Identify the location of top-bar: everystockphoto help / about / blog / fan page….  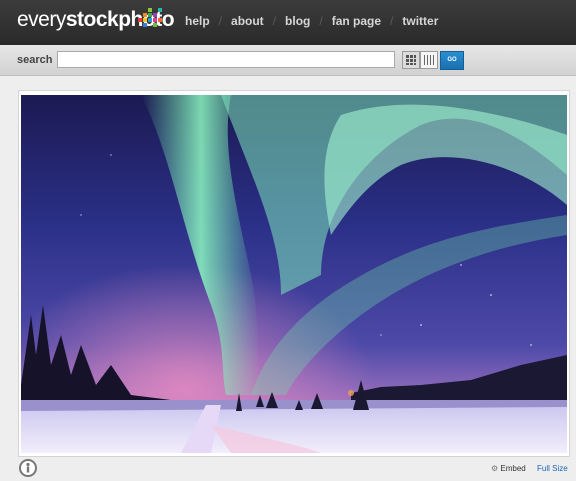
(288, 22).